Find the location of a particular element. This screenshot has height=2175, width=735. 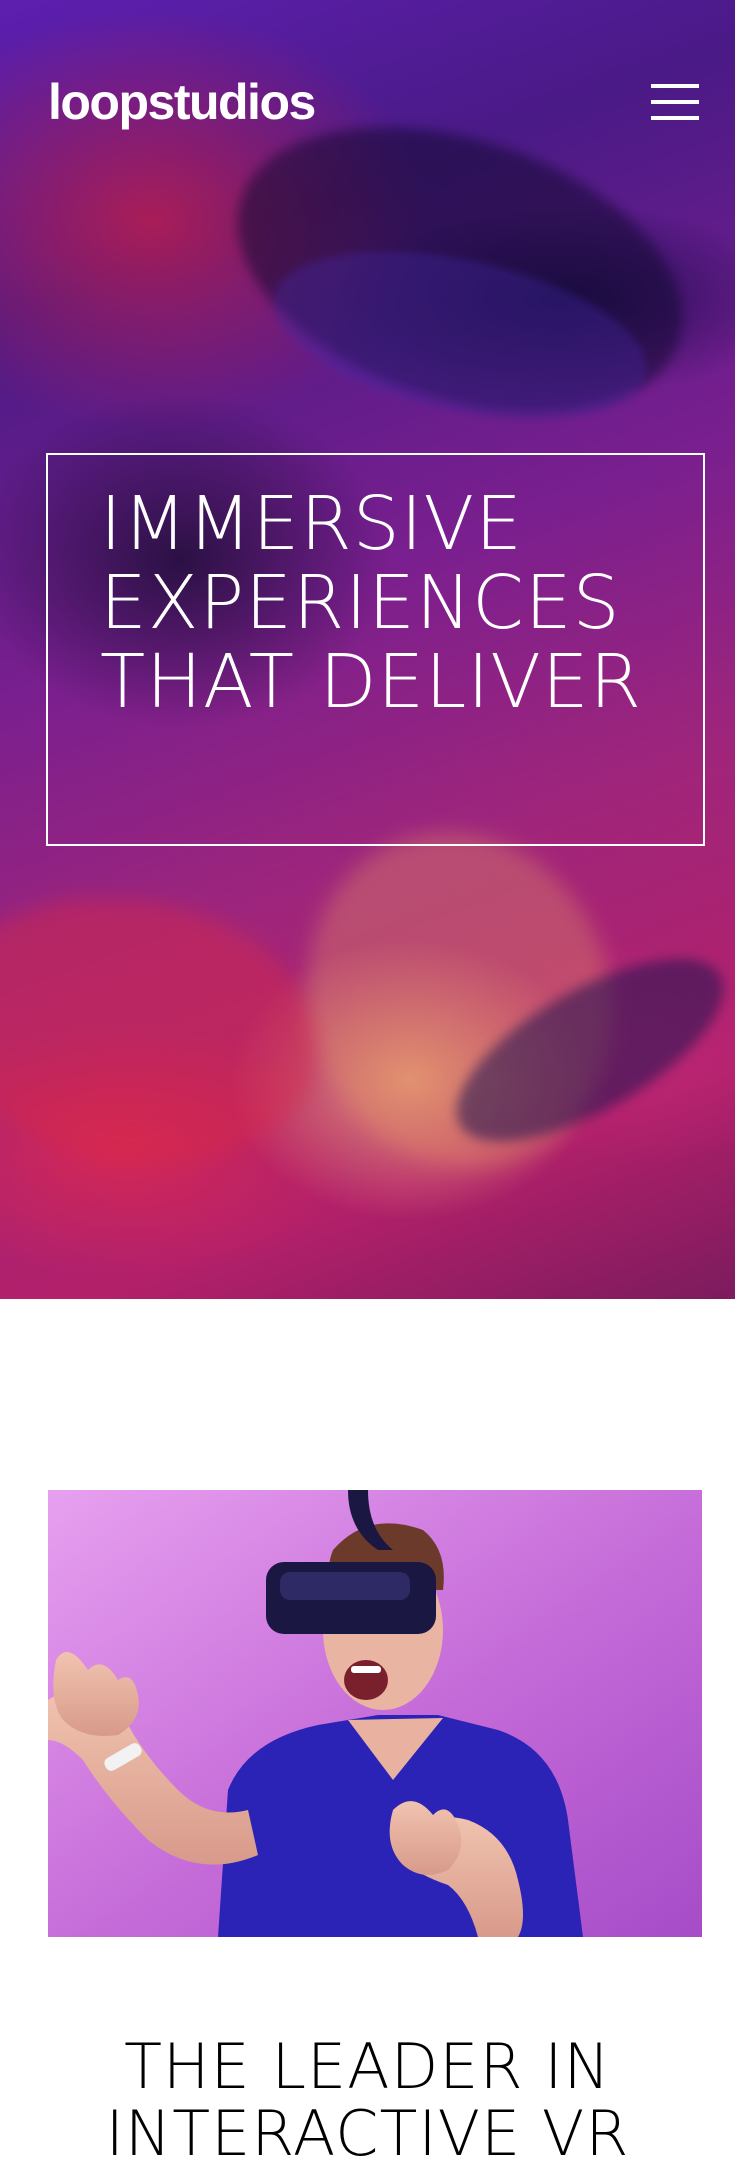

hero-headline: Immersive experiences that deliver is located at coordinates (371, 603).